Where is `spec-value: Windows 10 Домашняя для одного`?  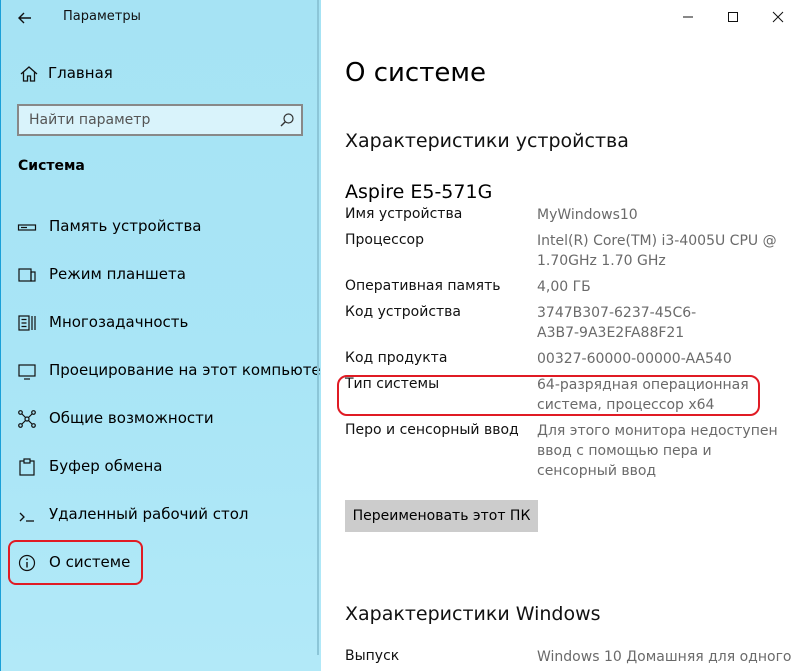 spec-value: Windows 10 Домашняя для одного is located at coordinates (664, 657).